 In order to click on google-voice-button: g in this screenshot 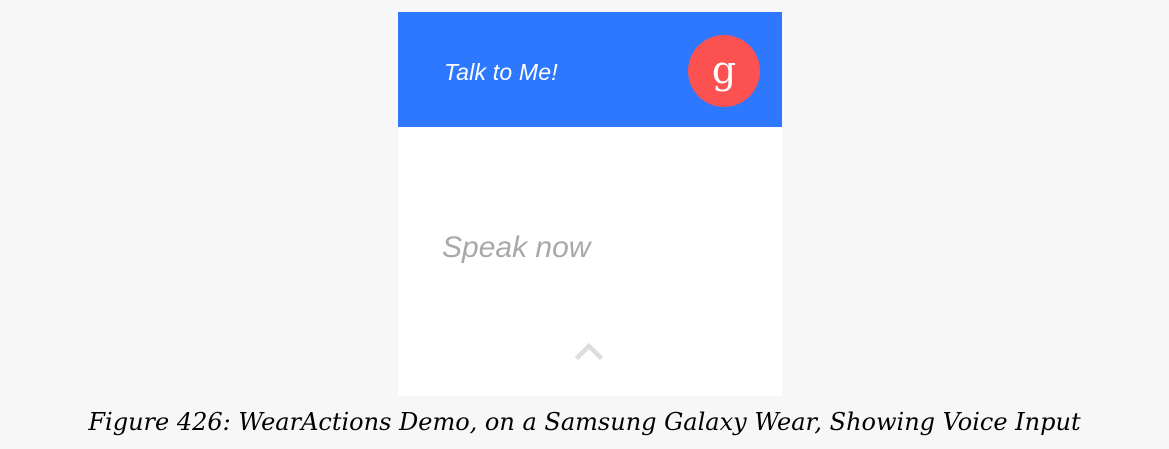, I will do `click(724, 71)`.